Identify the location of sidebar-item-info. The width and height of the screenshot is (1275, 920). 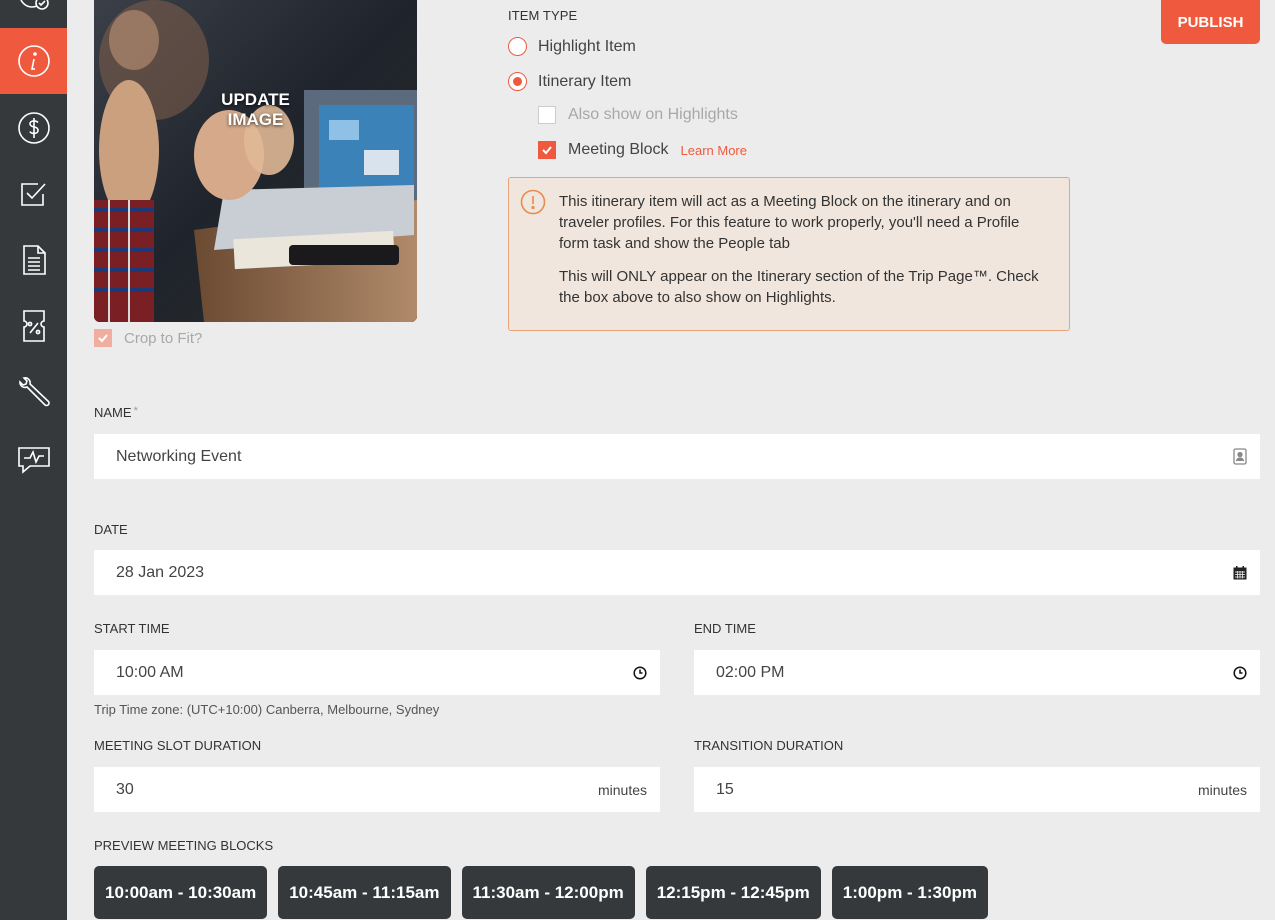
(33, 61).